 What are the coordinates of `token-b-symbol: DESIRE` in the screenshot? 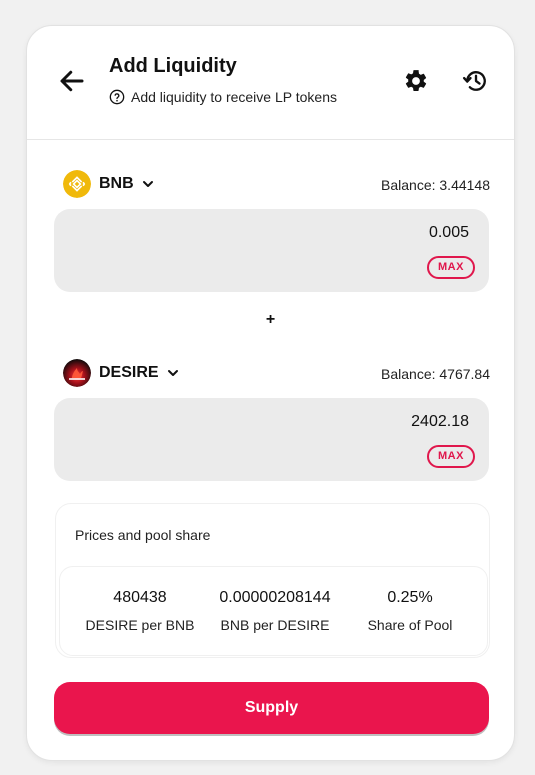 It's located at (129, 372).